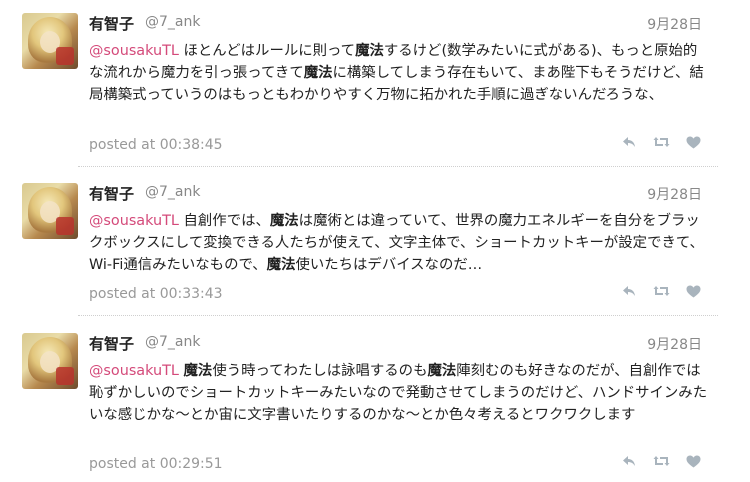 This screenshot has height=482, width=750. What do you see at coordinates (224, 221) in the screenshot?
I see `tweet-text-segment: 自創作では、` at bounding box center [224, 221].